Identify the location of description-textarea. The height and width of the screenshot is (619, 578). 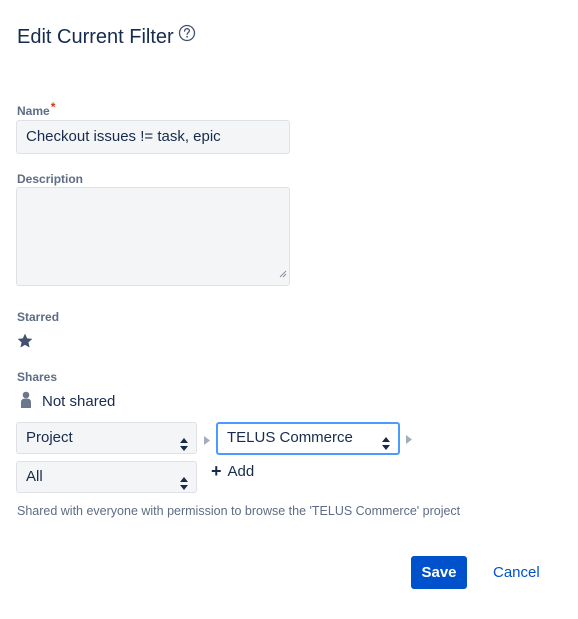
(153, 236).